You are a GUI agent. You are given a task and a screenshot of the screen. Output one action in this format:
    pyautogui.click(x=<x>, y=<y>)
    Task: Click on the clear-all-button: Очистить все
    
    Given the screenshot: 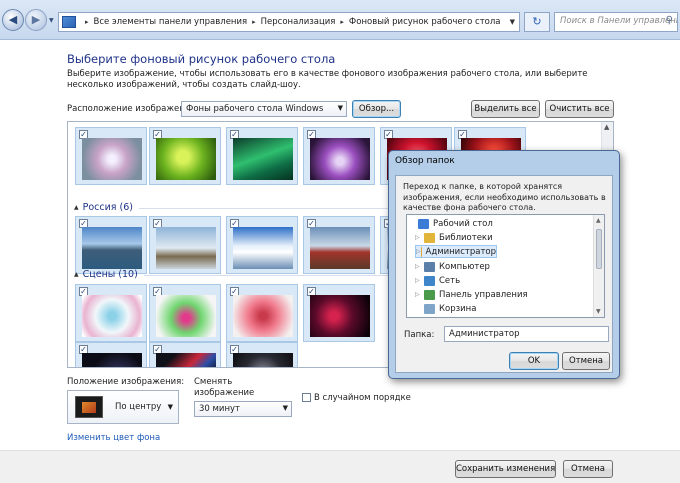 What is the action you would take?
    pyautogui.click(x=579, y=109)
    